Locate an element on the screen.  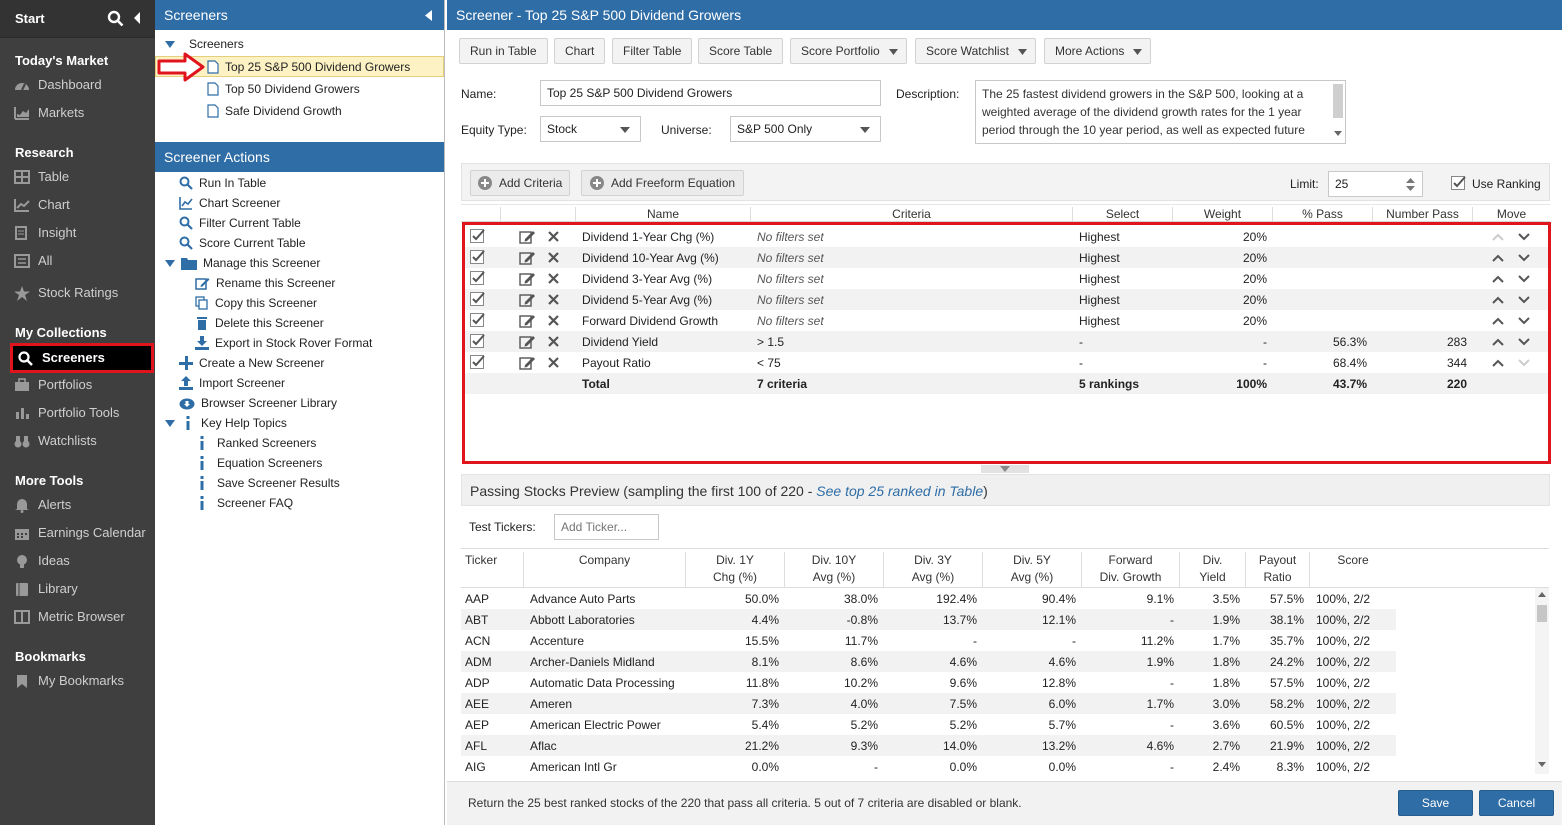
collapse-left-icon is located at coordinates (137, 18).